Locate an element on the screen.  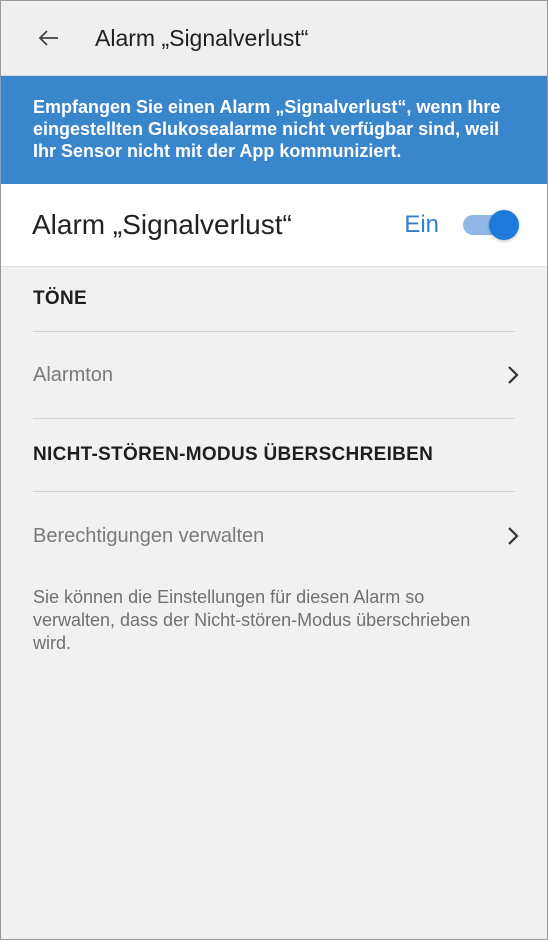
arrow-left-icon is located at coordinates (48, 38).